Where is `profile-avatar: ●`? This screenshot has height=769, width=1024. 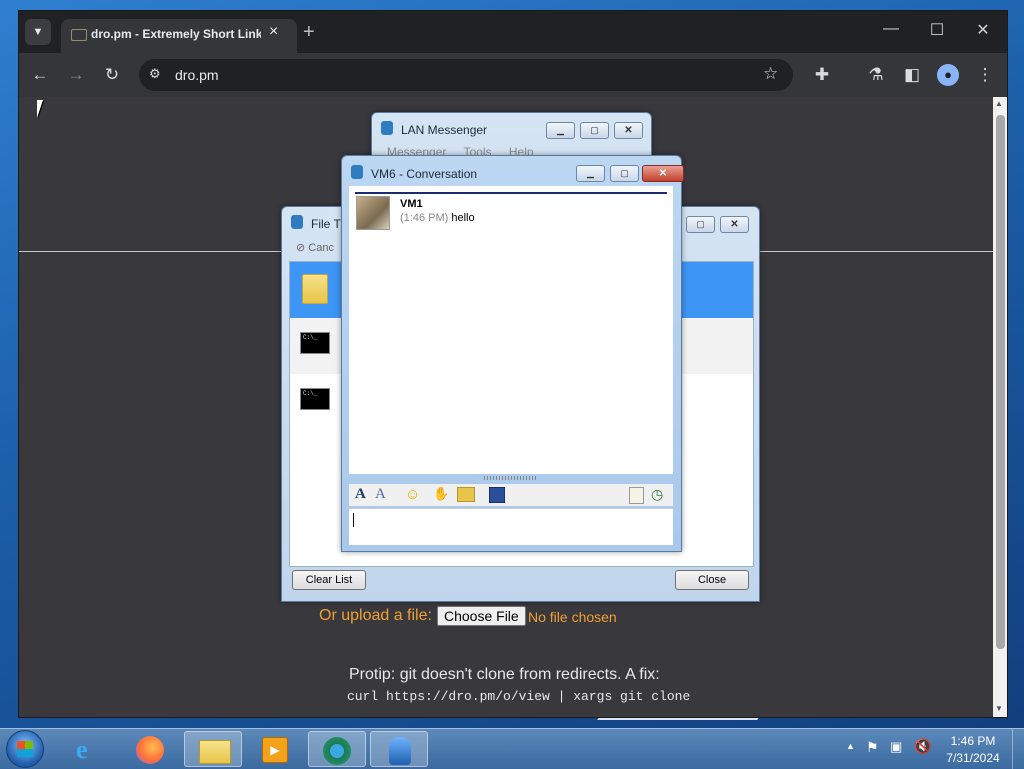 profile-avatar: ● is located at coordinates (948, 75).